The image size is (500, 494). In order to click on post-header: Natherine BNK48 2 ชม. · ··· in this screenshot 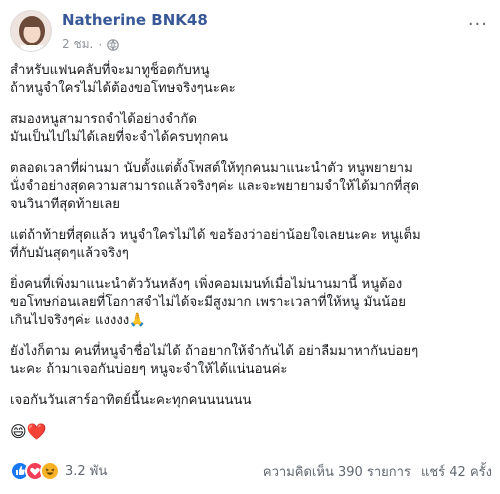, I will do `click(250, 31)`.